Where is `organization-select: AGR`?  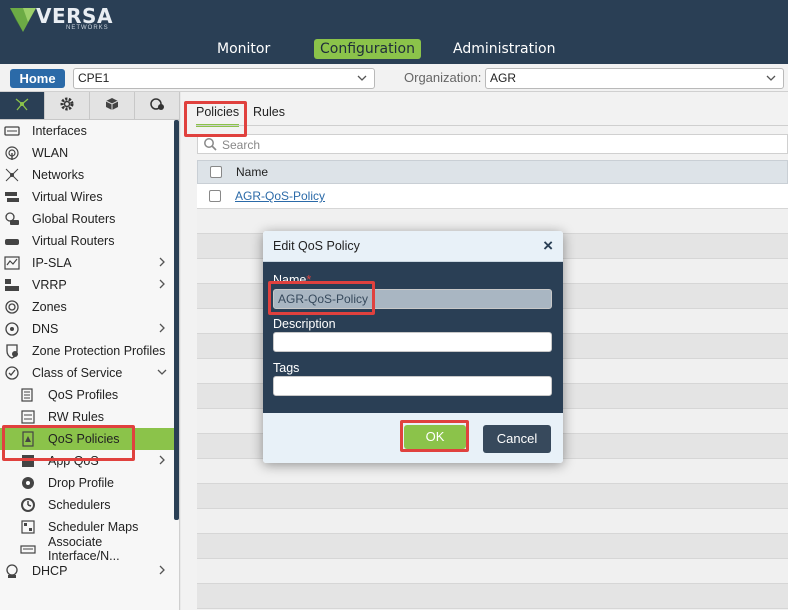 organization-select: AGR is located at coordinates (634, 78).